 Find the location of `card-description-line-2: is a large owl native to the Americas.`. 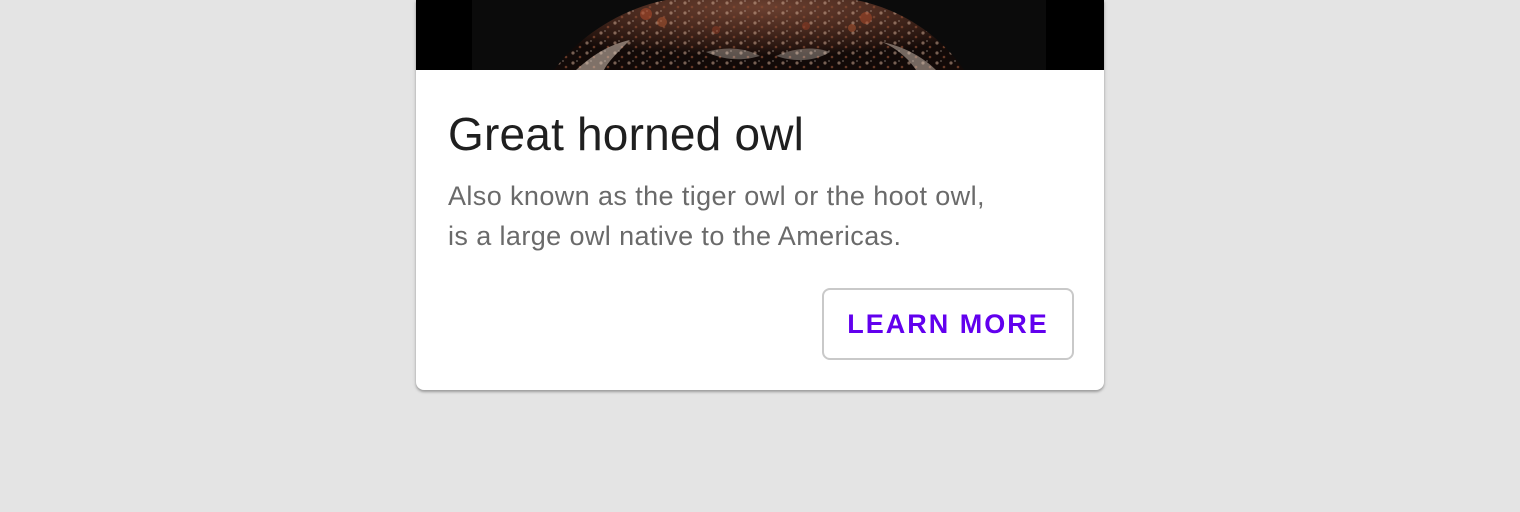

card-description-line-2: is a large owl native to the Americas. is located at coordinates (675, 236).